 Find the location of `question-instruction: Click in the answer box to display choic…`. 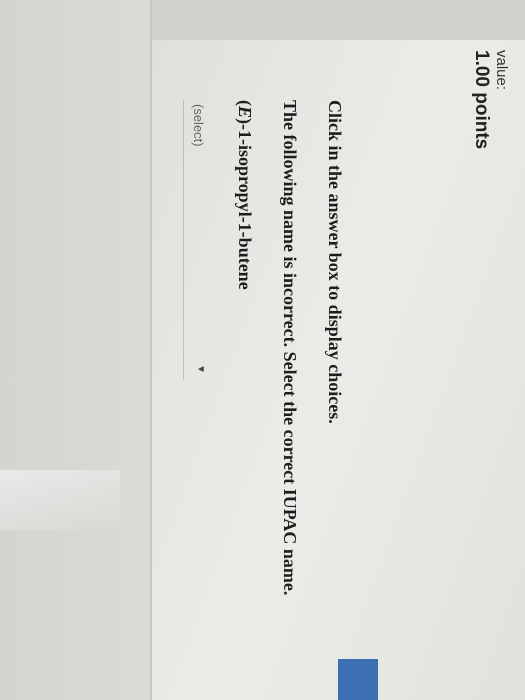

question-instruction: Click in the answer box to display choic… is located at coordinates (335, 262).